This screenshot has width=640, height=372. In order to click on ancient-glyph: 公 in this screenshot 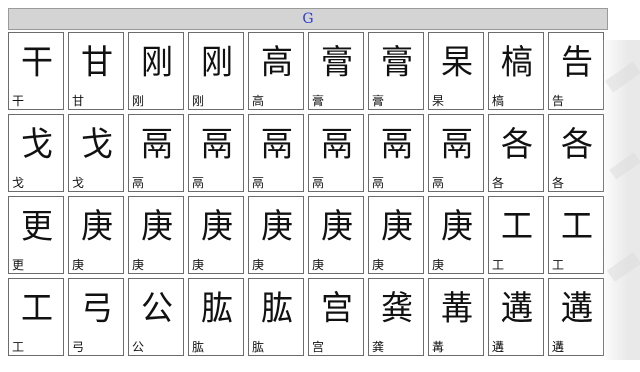, I will do `click(156, 308)`.